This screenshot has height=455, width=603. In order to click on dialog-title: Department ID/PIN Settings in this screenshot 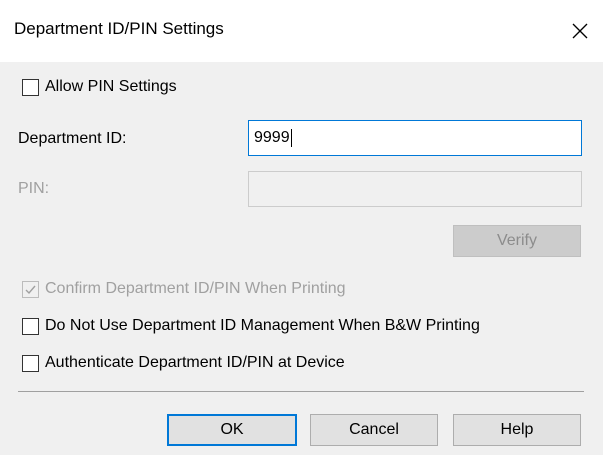, I will do `click(119, 28)`.